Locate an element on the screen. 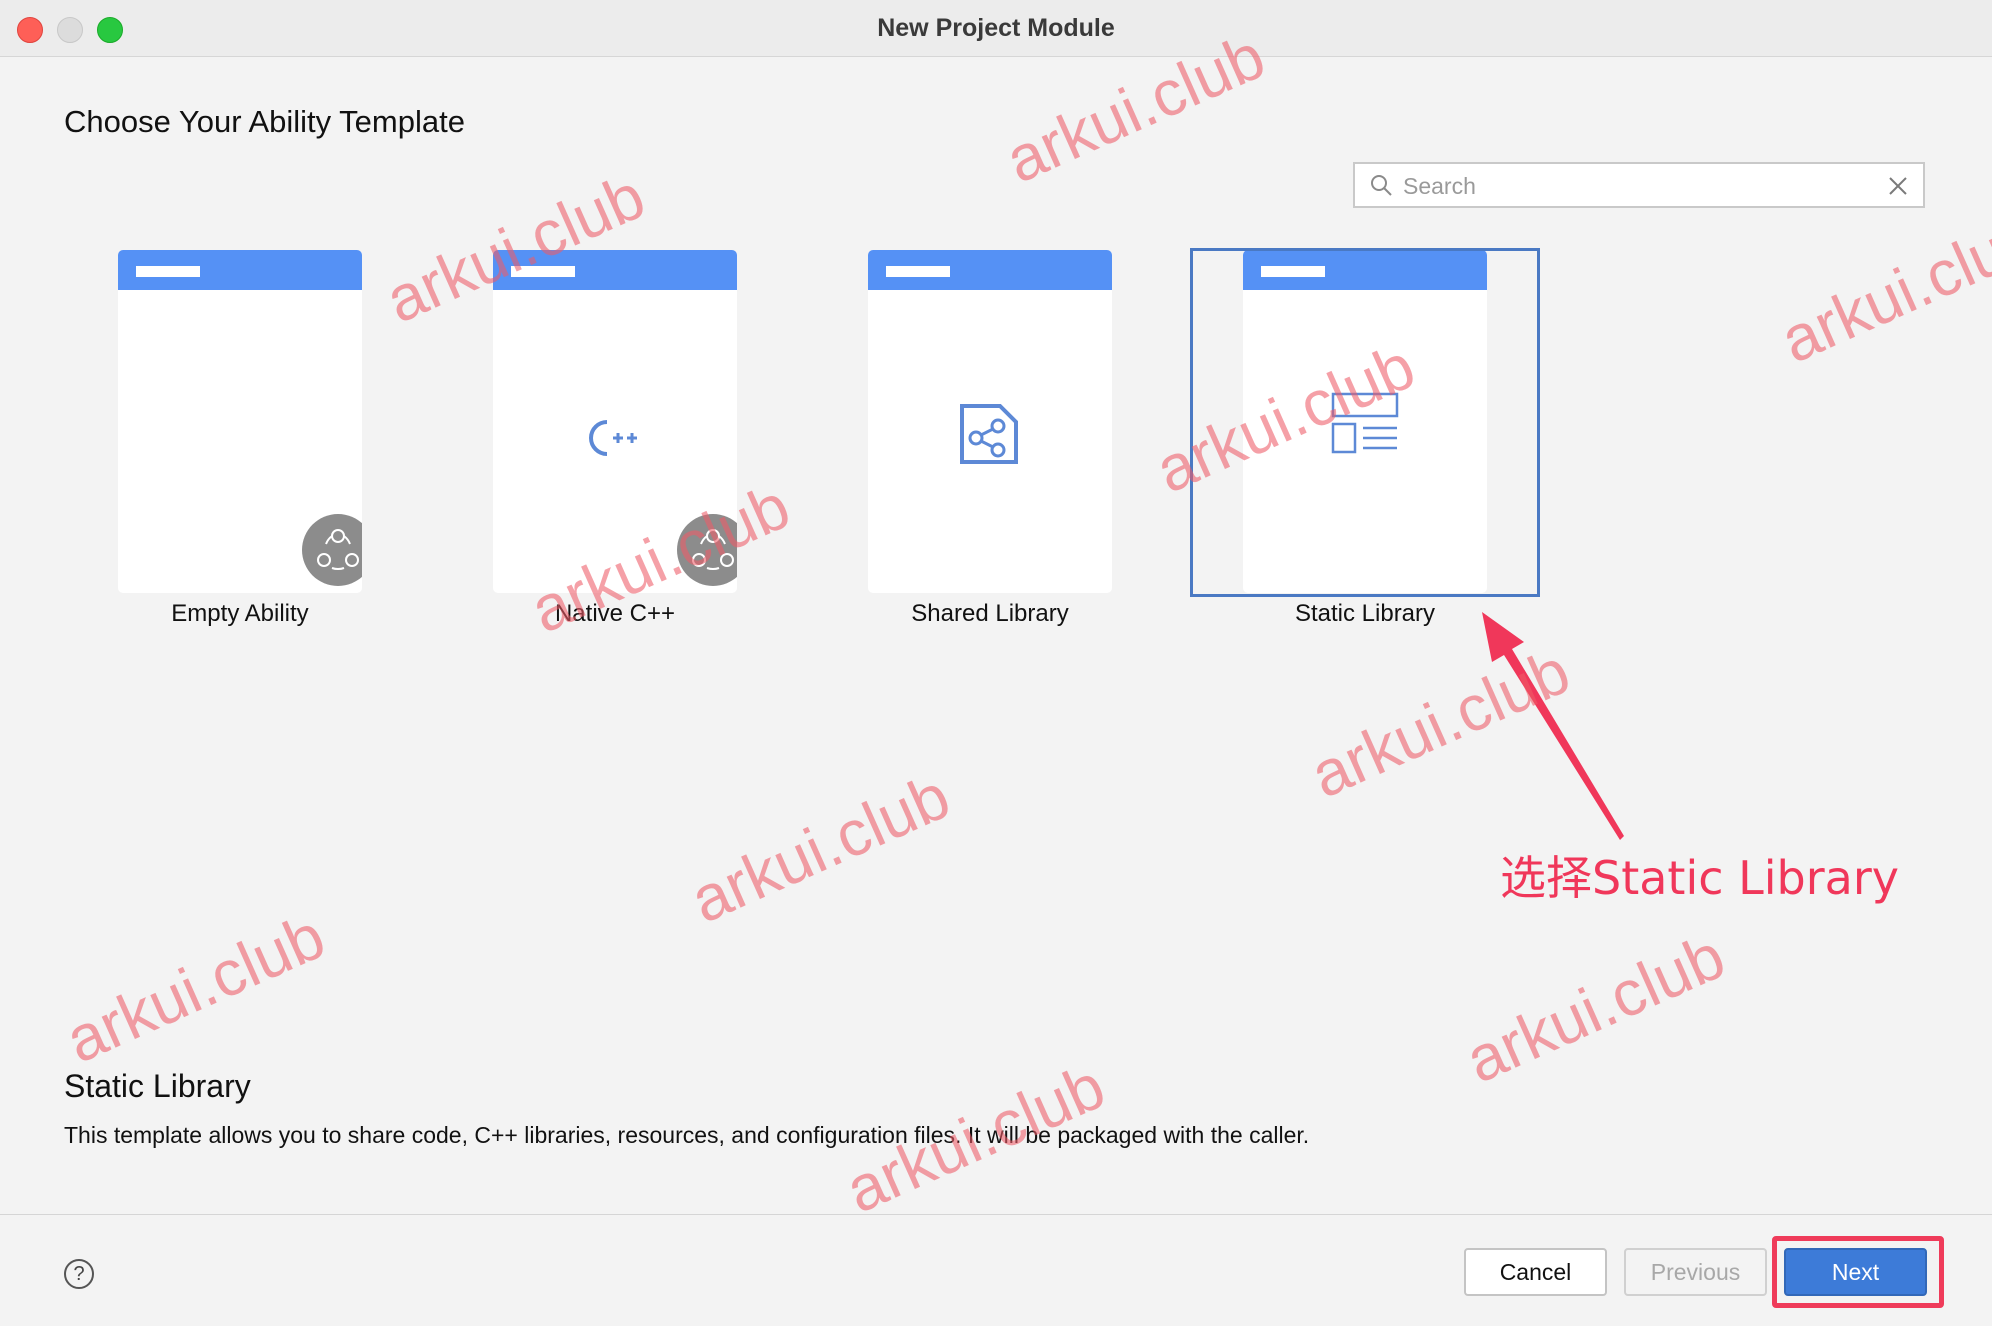 The image size is (1992, 1326). clear-search-icon is located at coordinates (1898, 186).